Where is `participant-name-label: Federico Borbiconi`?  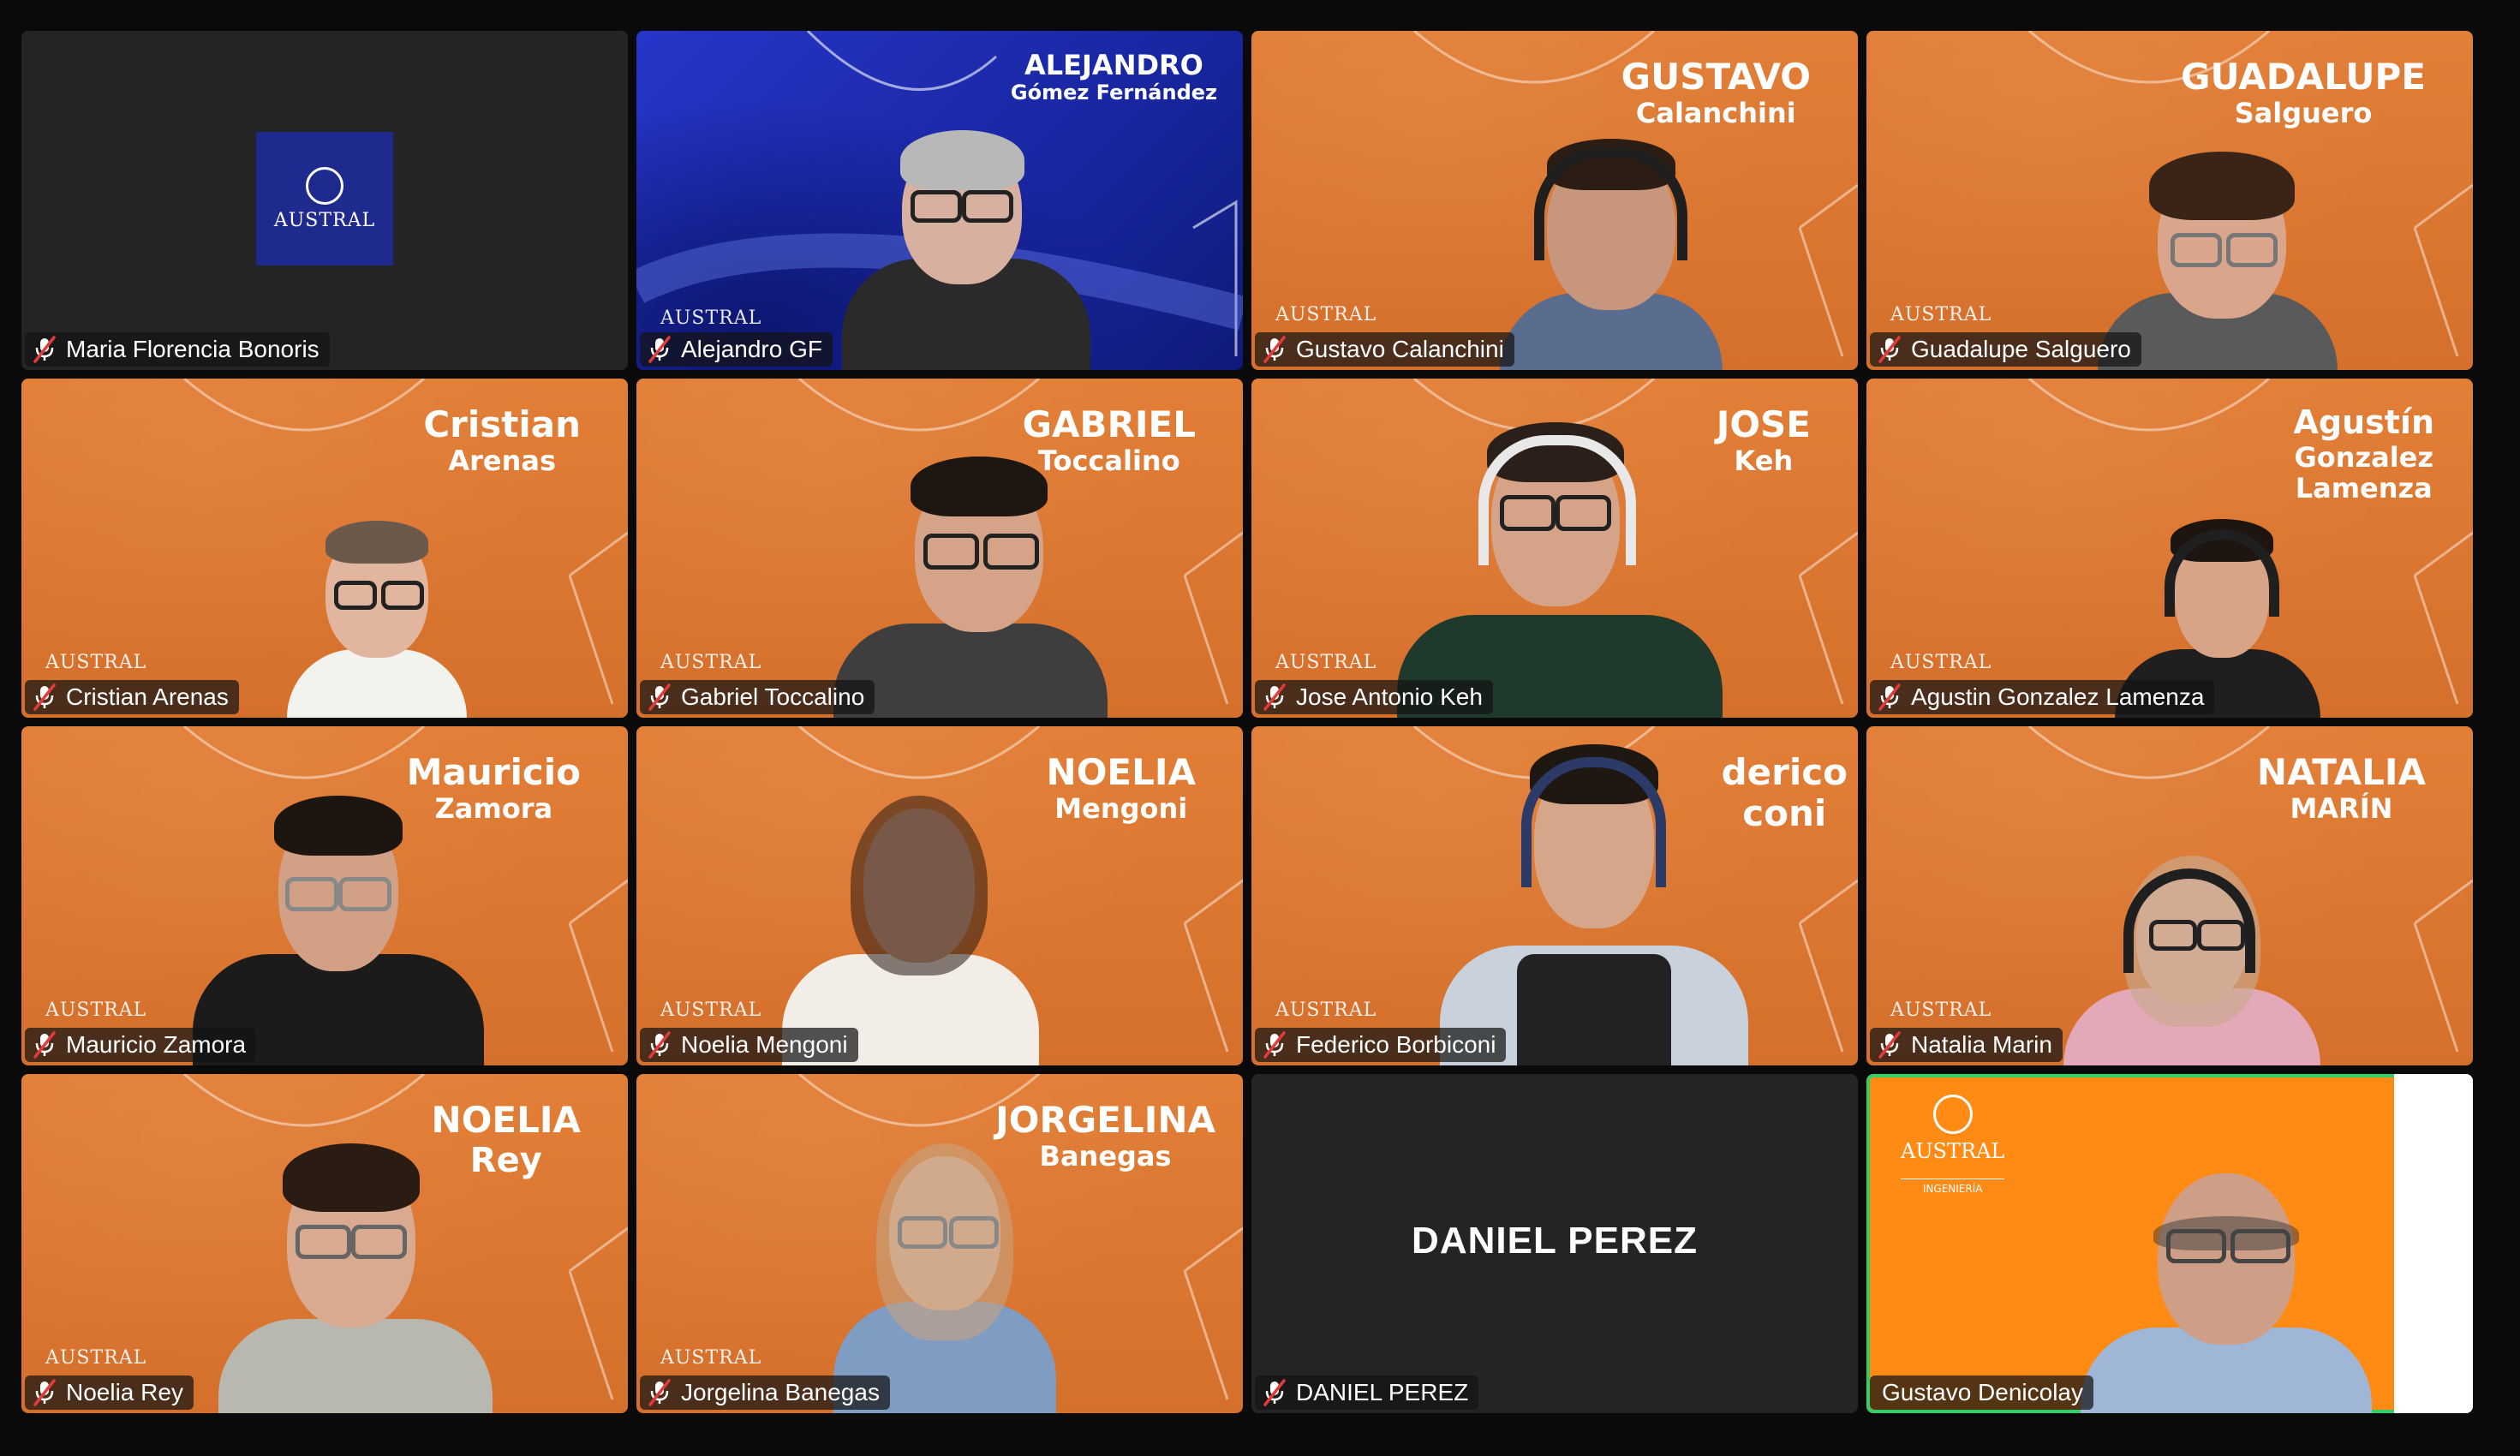 participant-name-label: Federico Borbiconi is located at coordinates (1381, 1045).